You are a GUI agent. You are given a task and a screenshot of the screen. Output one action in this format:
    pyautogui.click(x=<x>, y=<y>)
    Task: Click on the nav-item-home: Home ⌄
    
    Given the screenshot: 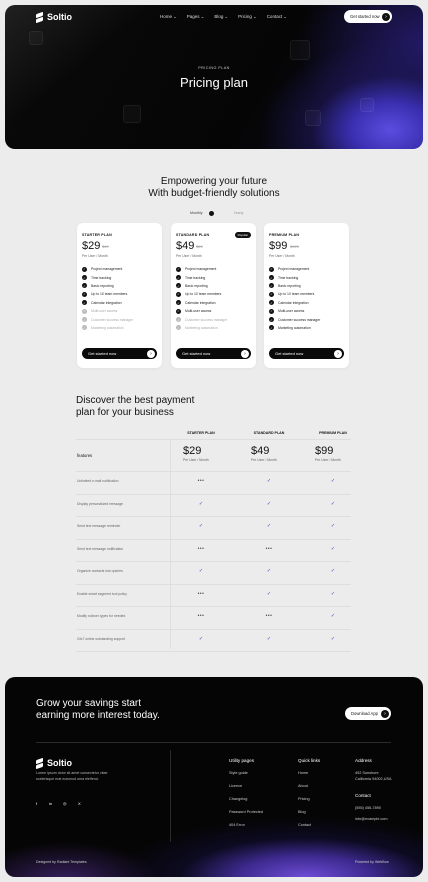 What is the action you would take?
    pyautogui.click(x=168, y=17)
    